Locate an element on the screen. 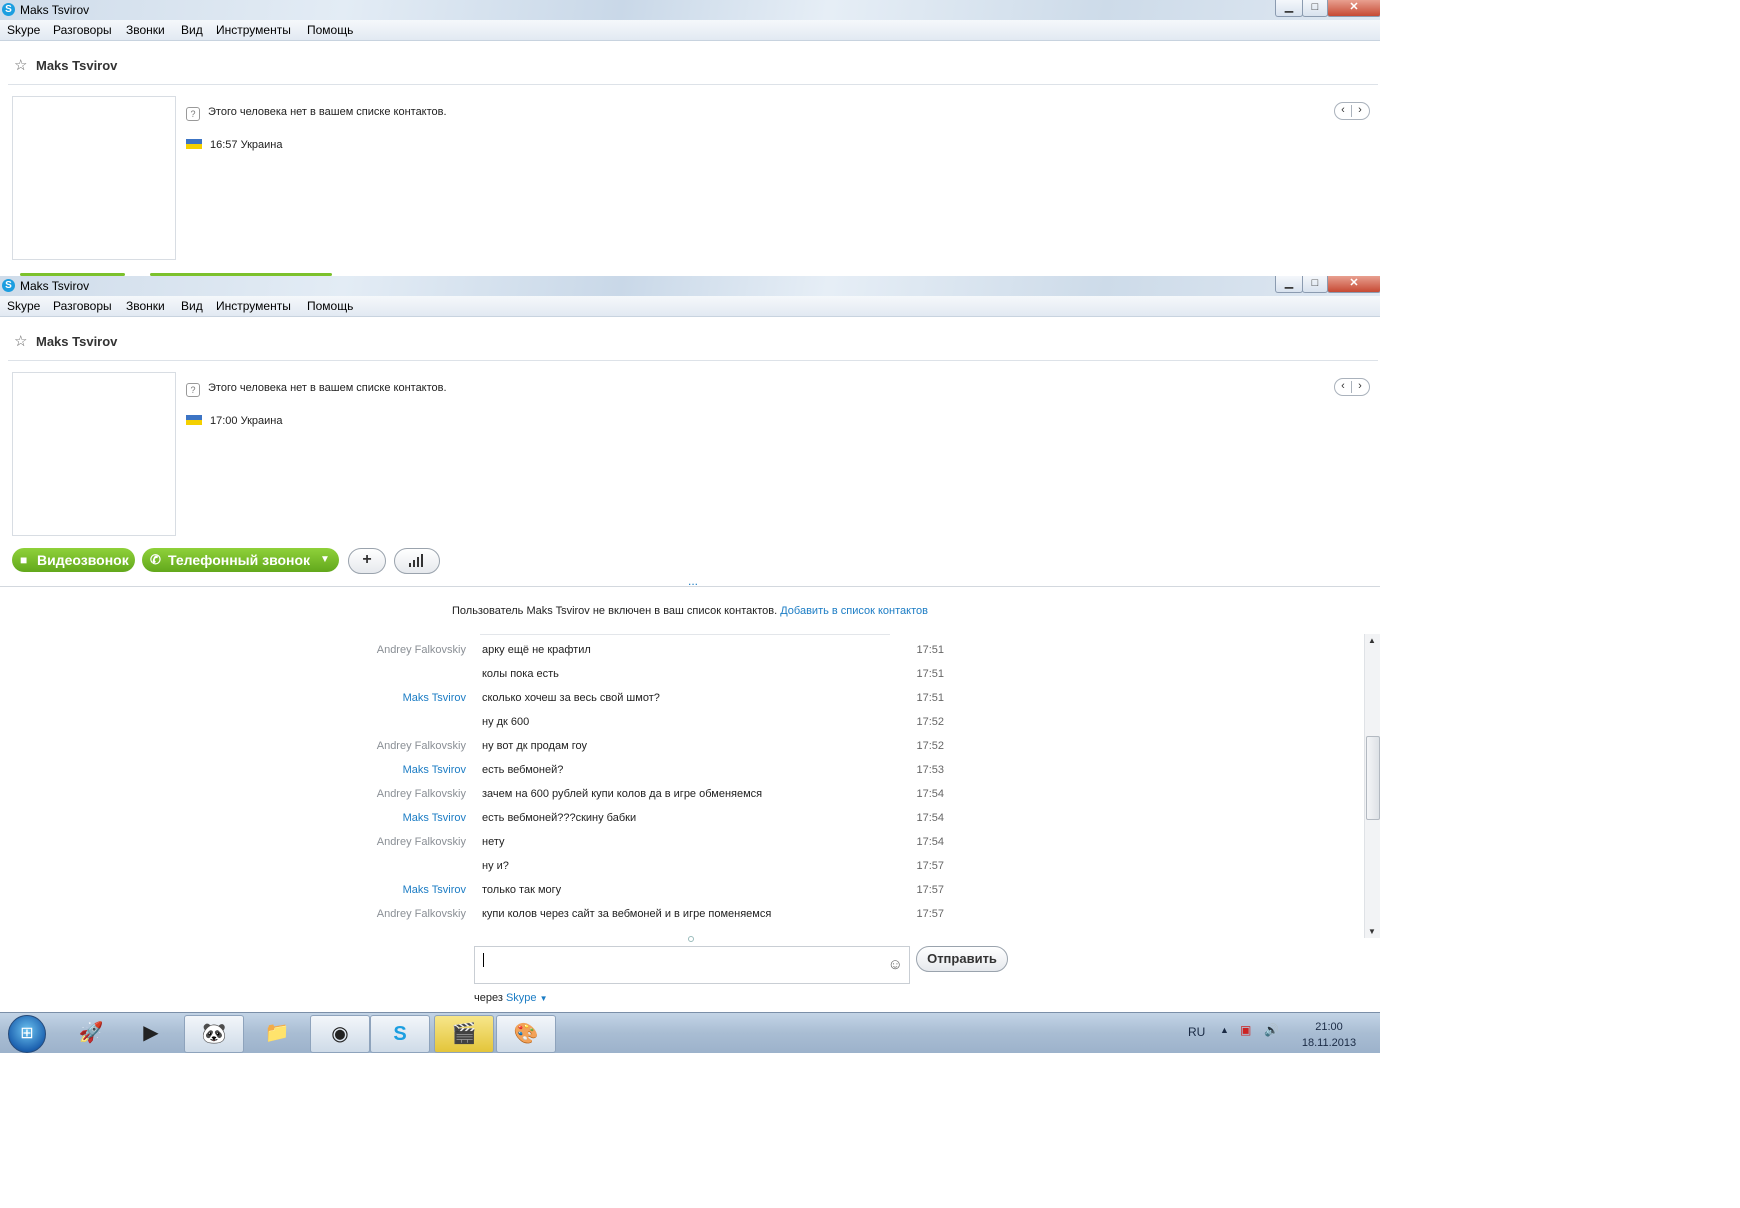 The image size is (1740, 1208). media-player-icon: ▶ is located at coordinates (151, 1033).